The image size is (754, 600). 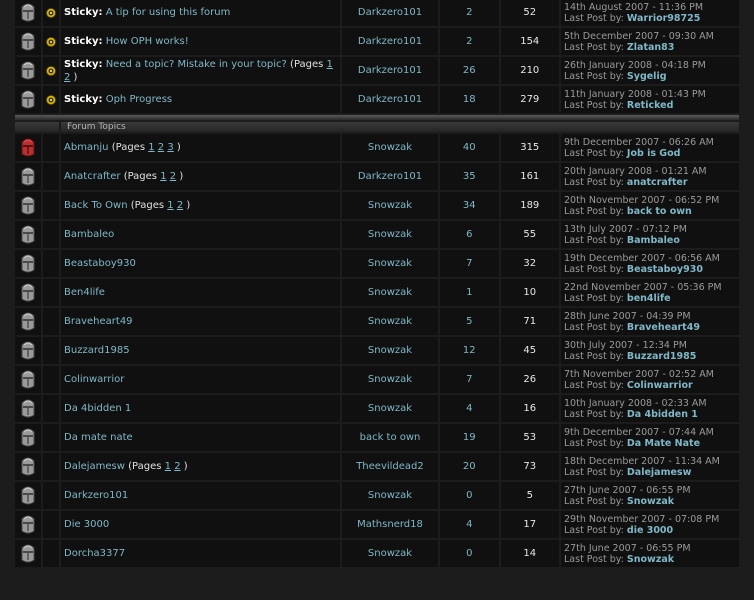 What do you see at coordinates (650, 287) in the screenshot?
I see `last-post-date-link: 22nd November 2007 - 05:36 PM` at bounding box center [650, 287].